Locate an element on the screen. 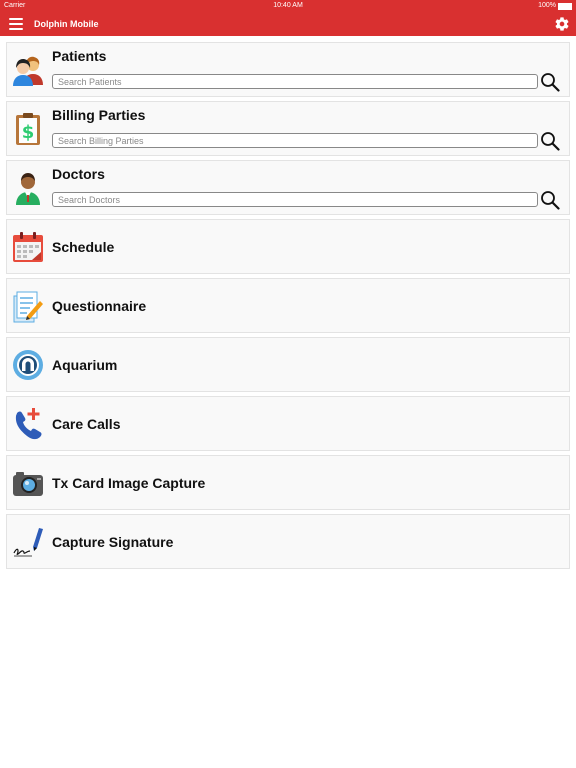 This screenshot has height=768, width=576. battery-indicator: 100% is located at coordinates (555, 6).